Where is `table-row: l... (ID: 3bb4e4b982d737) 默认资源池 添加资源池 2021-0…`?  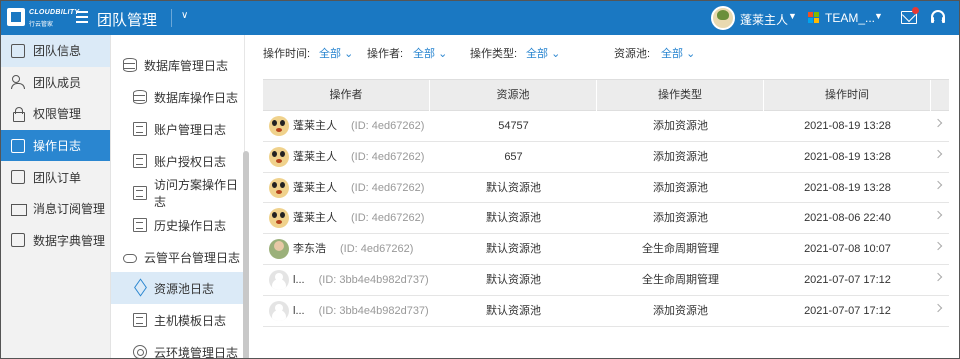 table-row: l... (ID: 3bb4e4b982d737) 默认资源池 添加资源池 2021-0… is located at coordinates (606, 311).